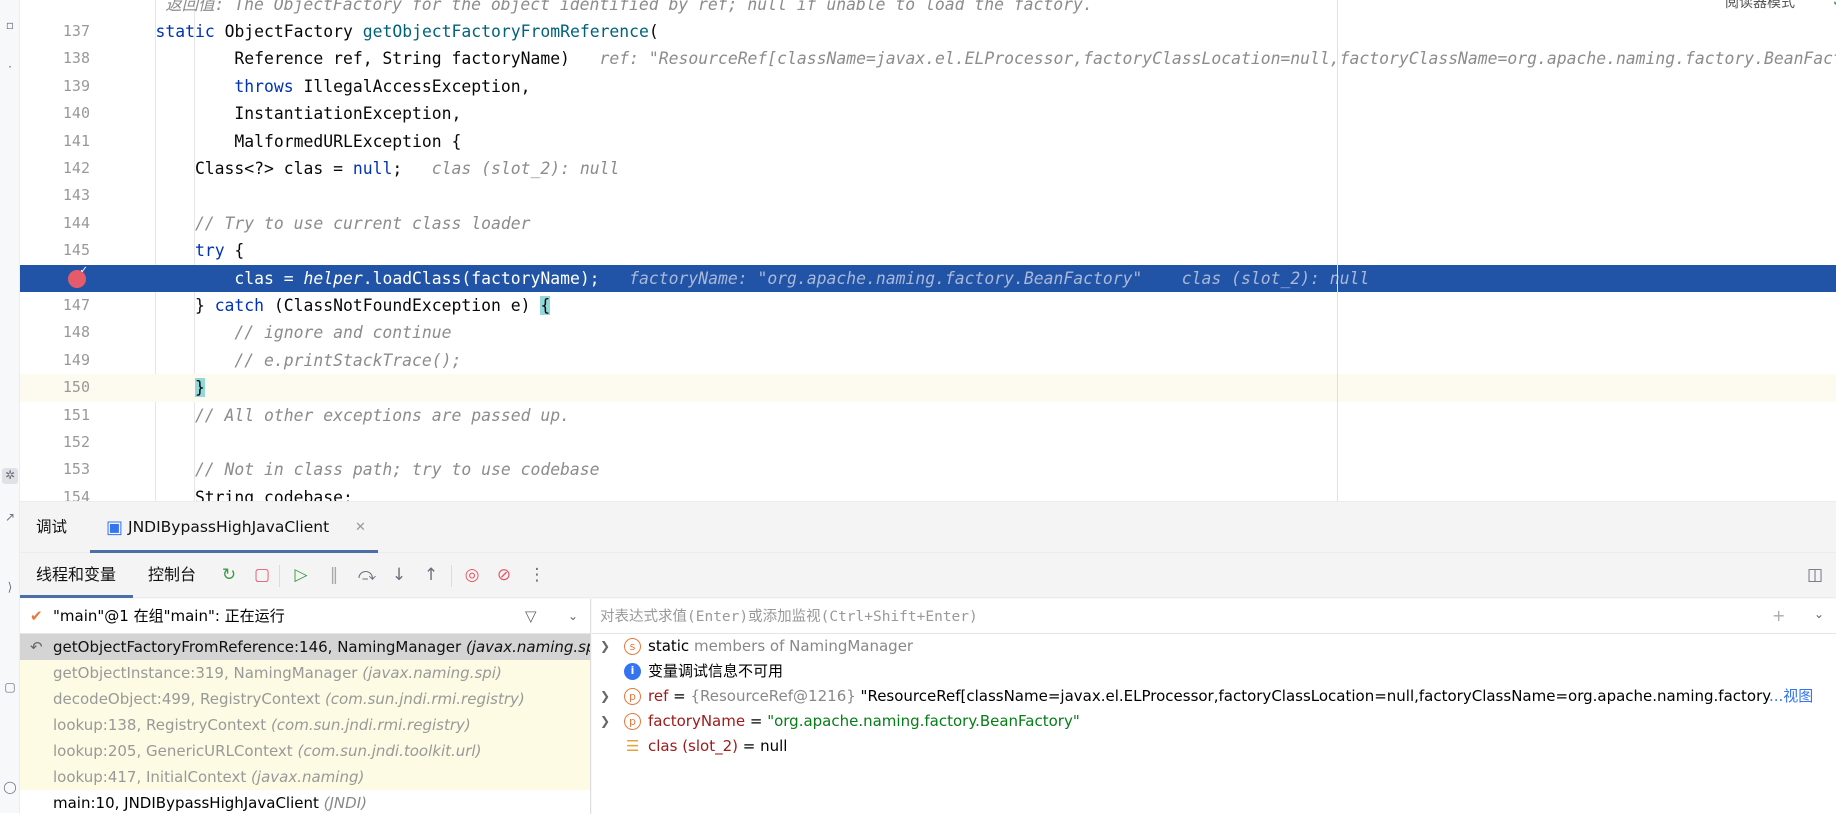 This screenshot has width=1836, height=816. Describe the element at coordinates (55, 223) in the screenshot. I see `line-number: 144` at that location.